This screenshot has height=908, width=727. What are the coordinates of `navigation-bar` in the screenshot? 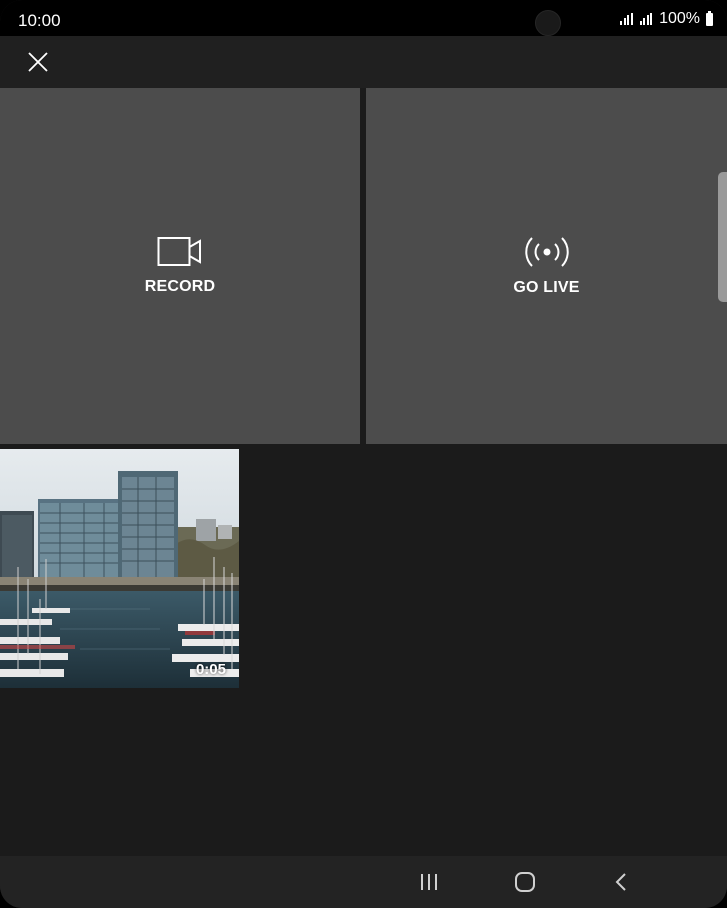 It's located at (363, 882).